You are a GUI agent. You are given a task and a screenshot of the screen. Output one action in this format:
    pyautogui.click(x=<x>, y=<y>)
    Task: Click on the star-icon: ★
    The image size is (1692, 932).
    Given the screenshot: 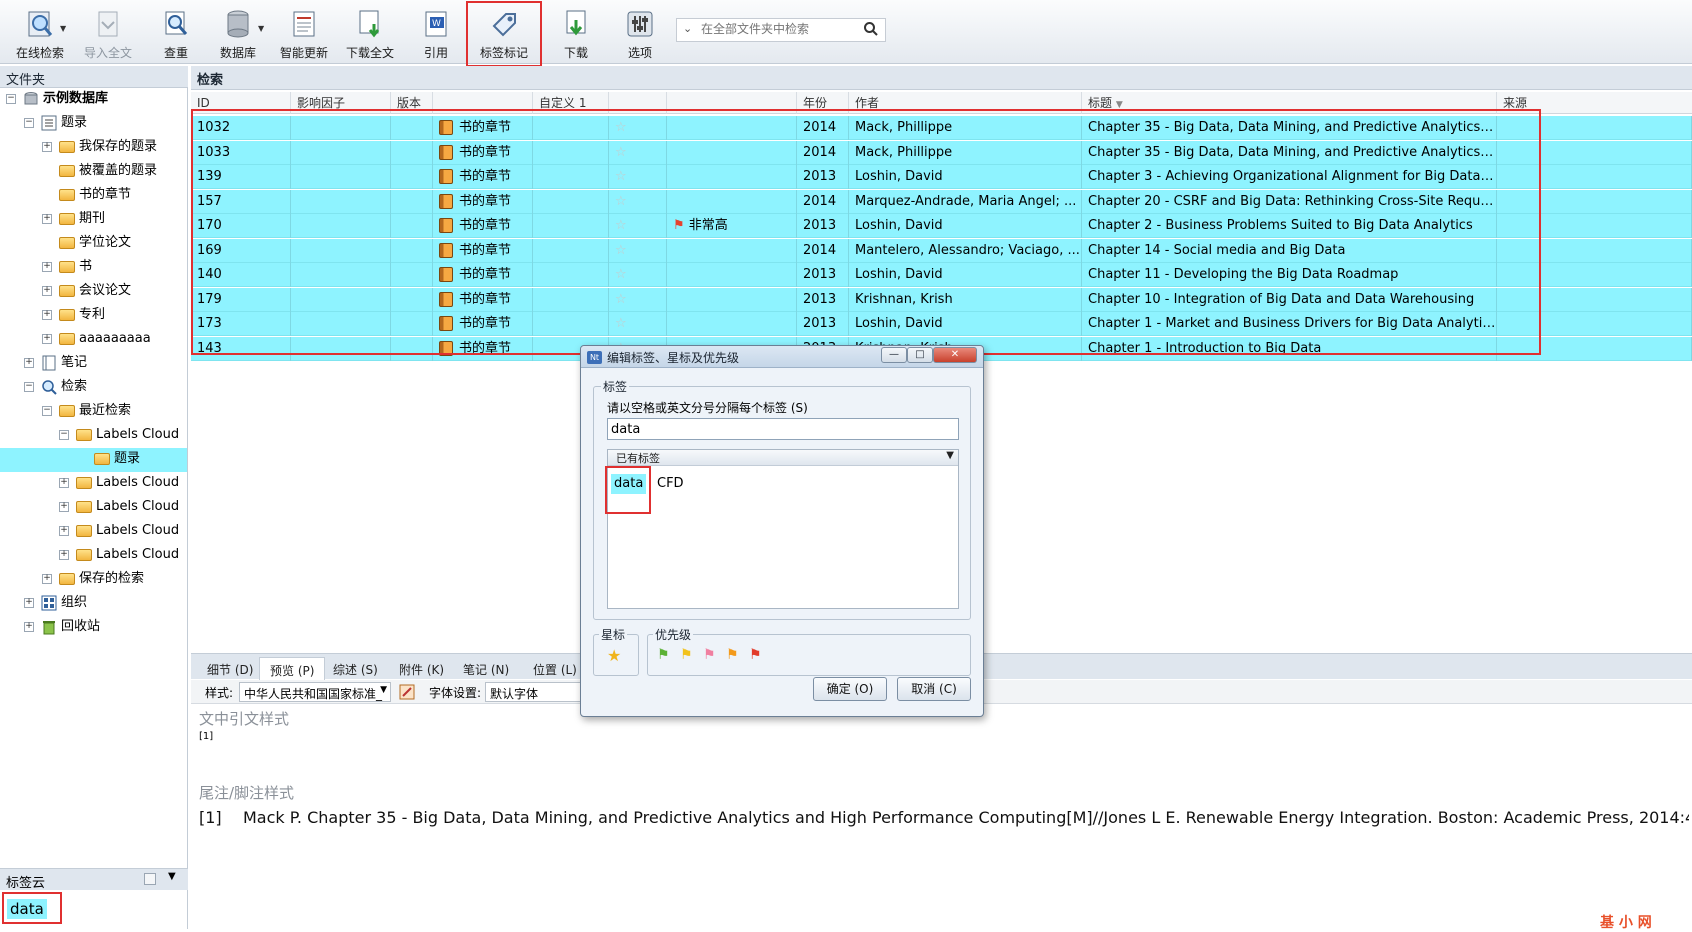 What is the action you would take?
    pyautogui.click(x=614, y=655)
    